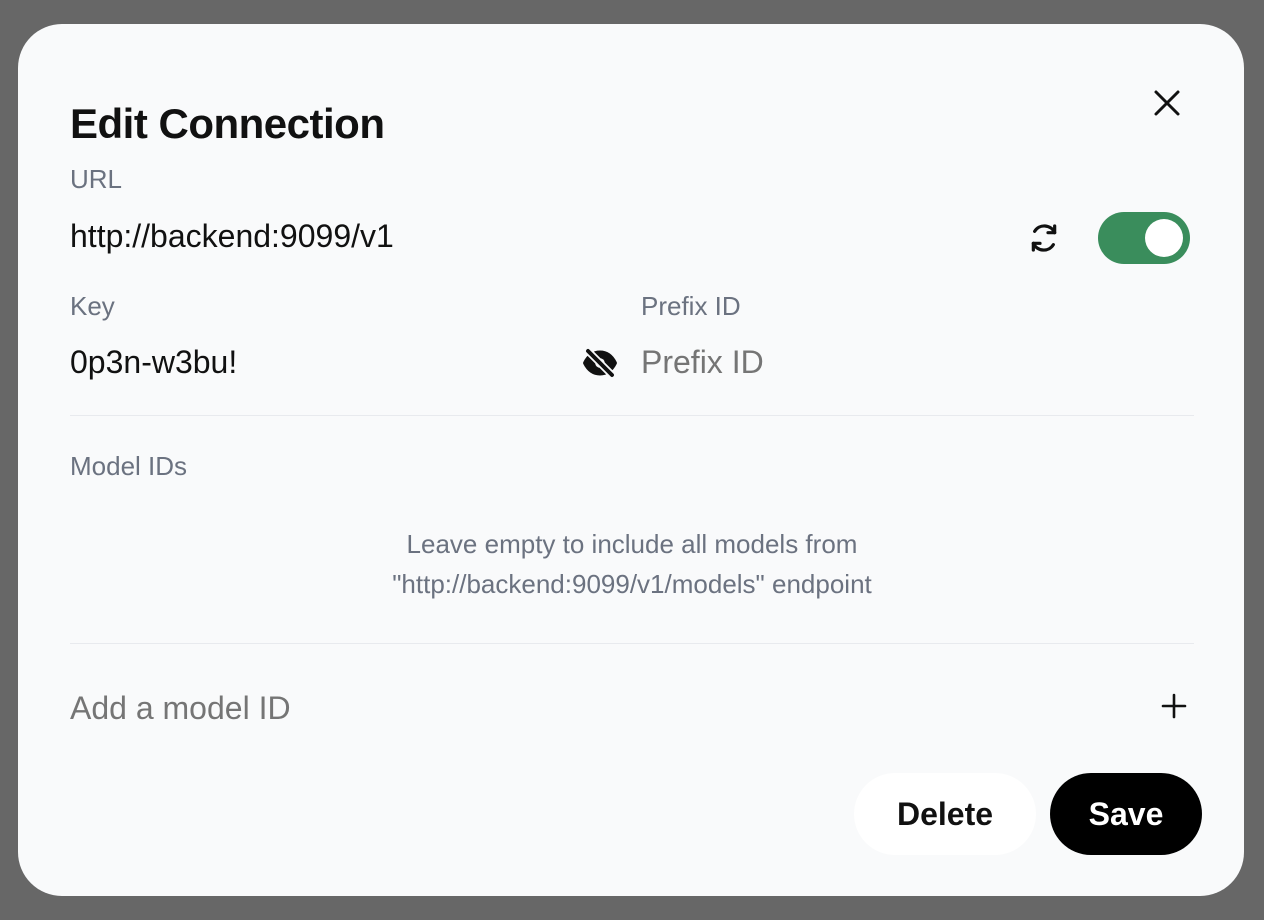  What do you see at coordinates (570, 708) in the screenshot?
I see `add-model-id-input` at bounding box center [570, 708].